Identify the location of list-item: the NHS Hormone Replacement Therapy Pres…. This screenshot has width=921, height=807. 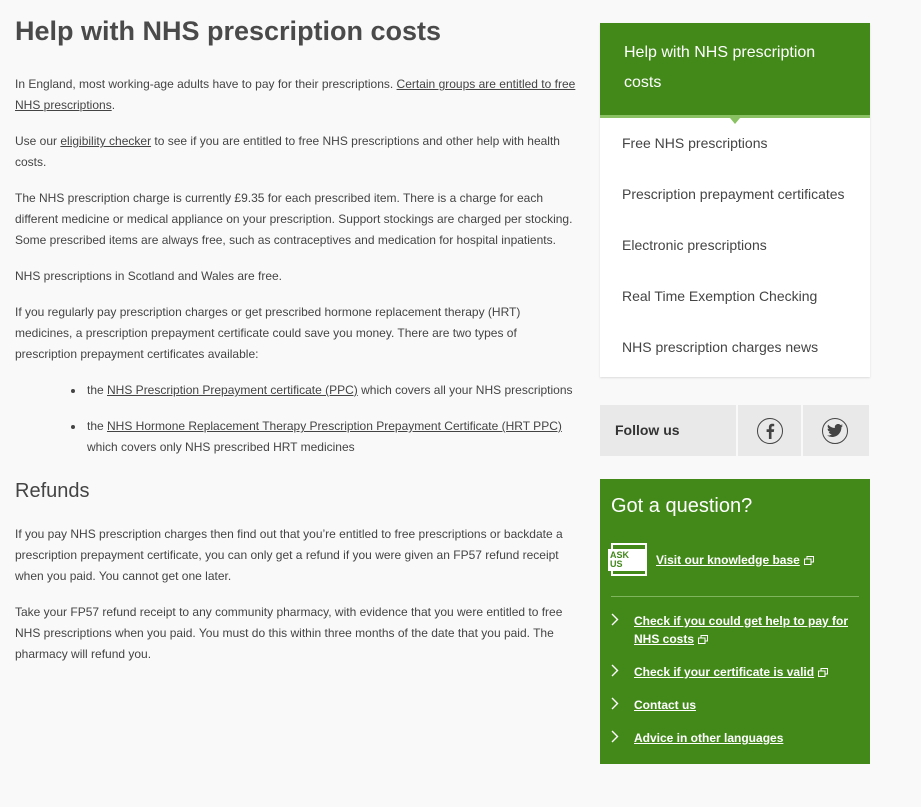
(325, 437).